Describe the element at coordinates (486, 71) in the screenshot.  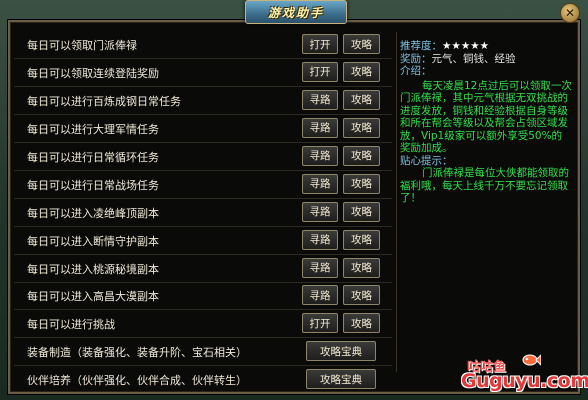
I see `intro-label-line: 介绍：` at that location.